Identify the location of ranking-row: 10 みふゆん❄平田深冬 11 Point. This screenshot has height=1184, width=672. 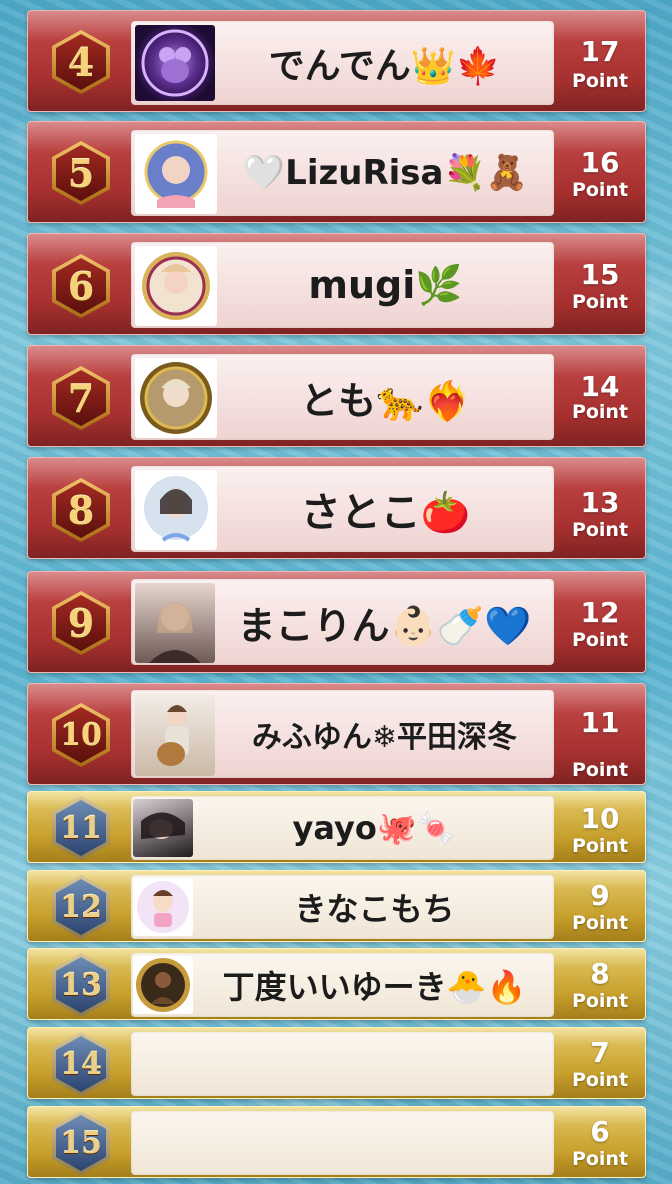
(336, 734).